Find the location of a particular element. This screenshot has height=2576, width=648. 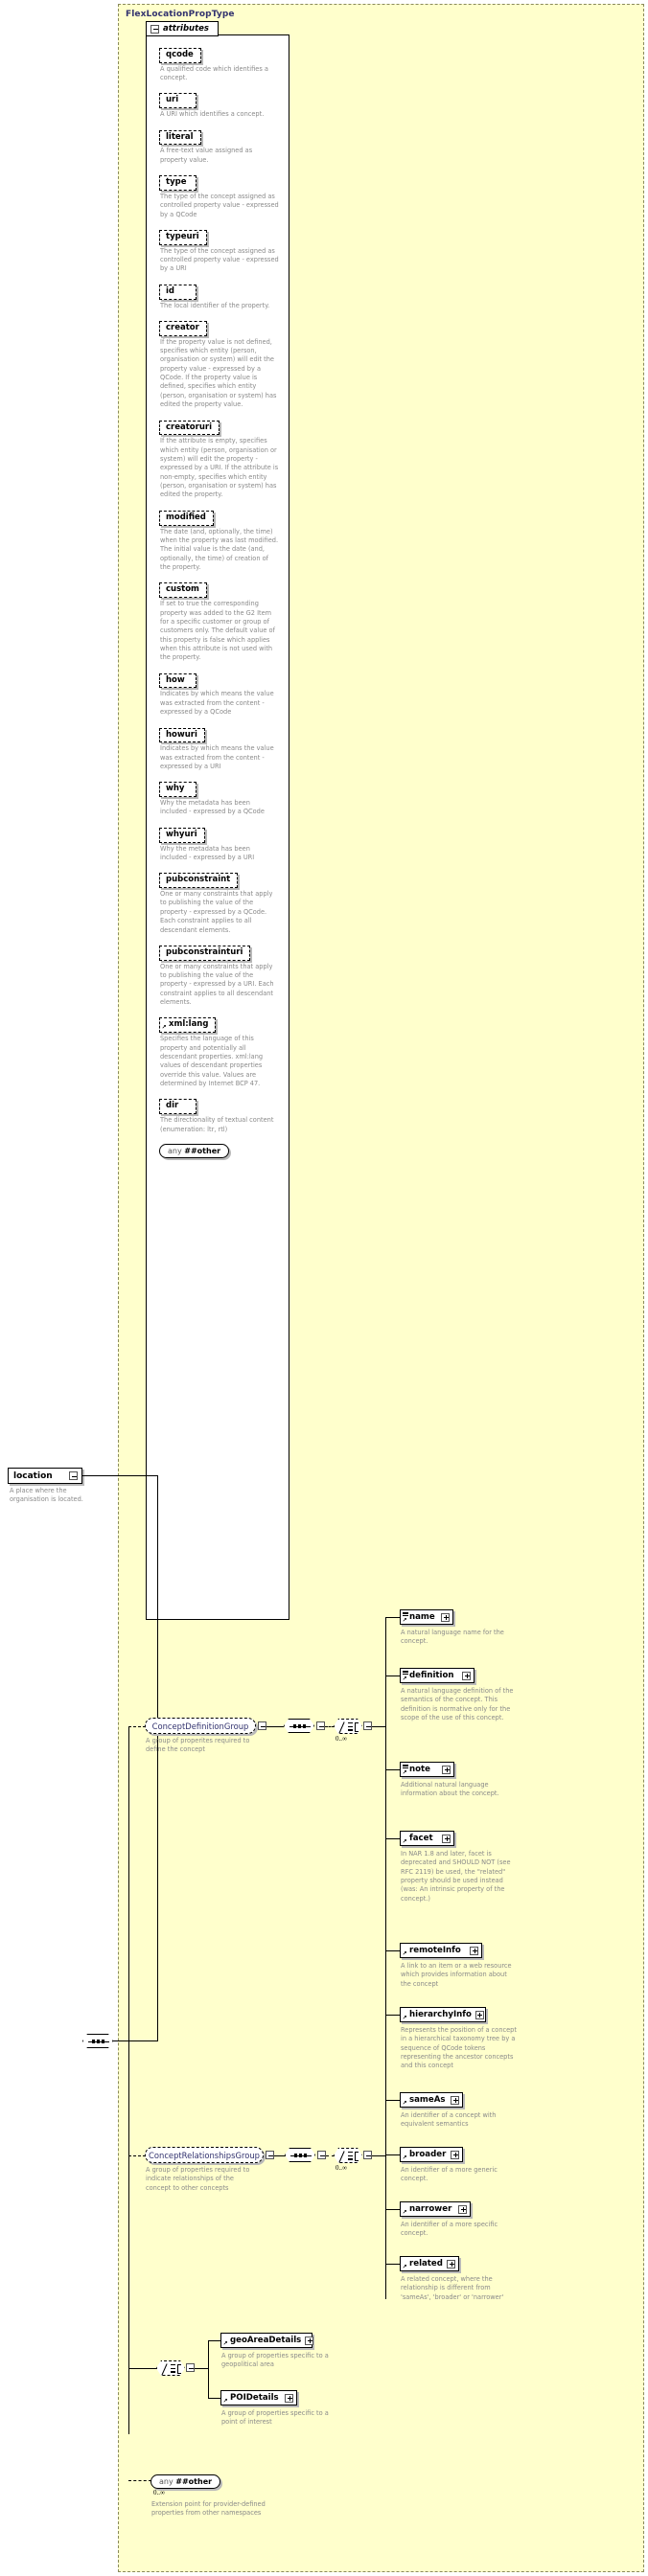

attribute-name: pubconstrainturi is located at coordinates (205, 953).